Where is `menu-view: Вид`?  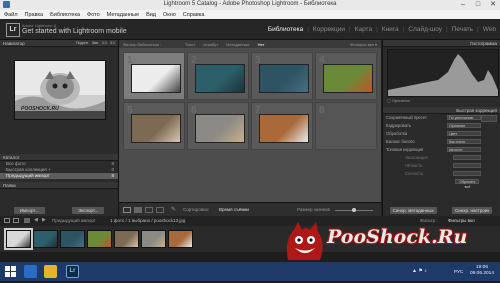 menu-view: Вид is located at coordinates (151, 15).